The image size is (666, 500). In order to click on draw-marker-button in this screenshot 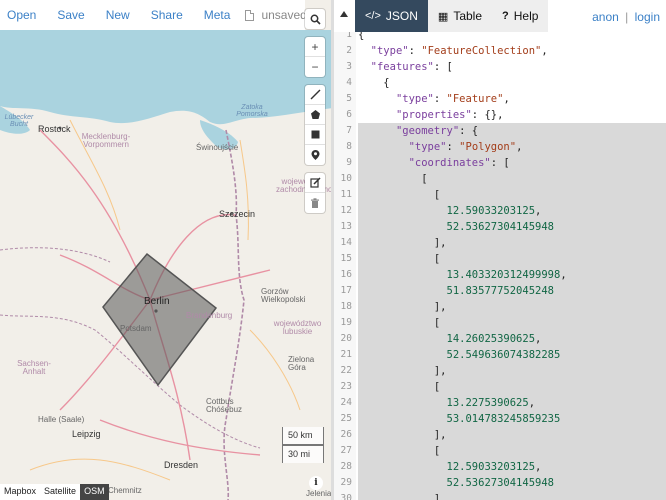, I will do `click(315, 155)`.